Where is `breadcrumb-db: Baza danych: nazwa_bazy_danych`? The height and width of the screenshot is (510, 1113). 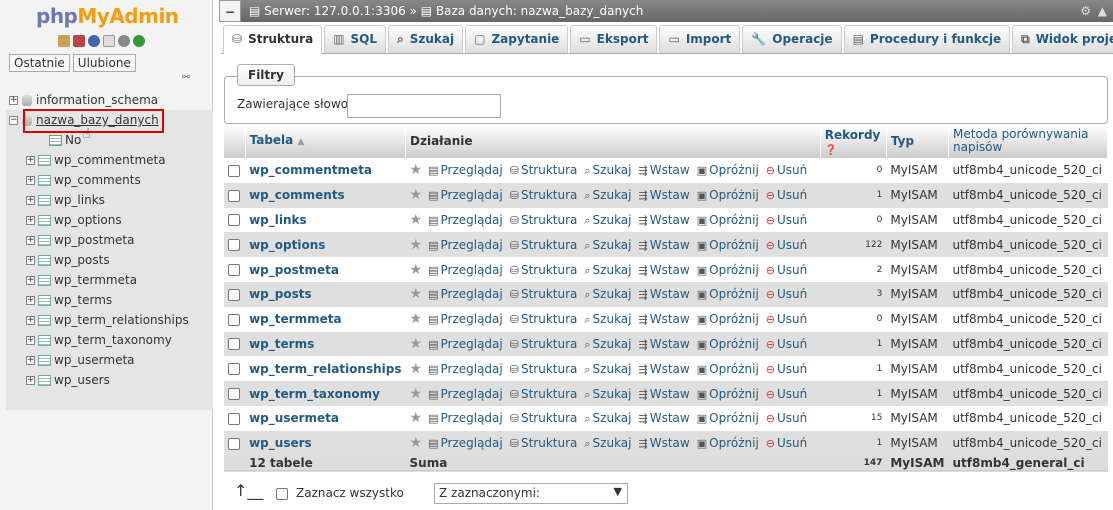 breadcrumb-db: Baza danych: nazwa_bazy_danych is located at coordinates (539, 11).